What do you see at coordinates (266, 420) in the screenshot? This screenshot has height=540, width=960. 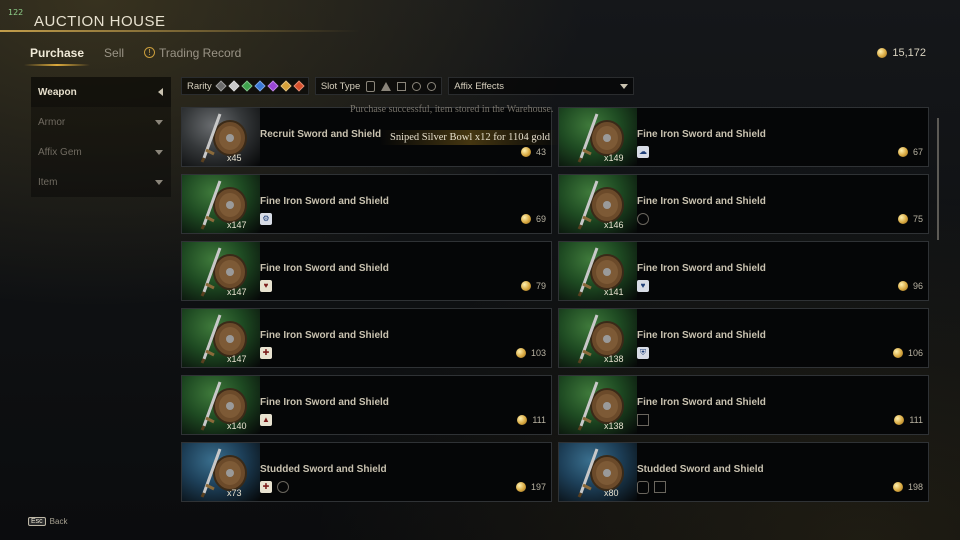 I see `affix-gem-icon: ▲` at bounding box center [266, 420].